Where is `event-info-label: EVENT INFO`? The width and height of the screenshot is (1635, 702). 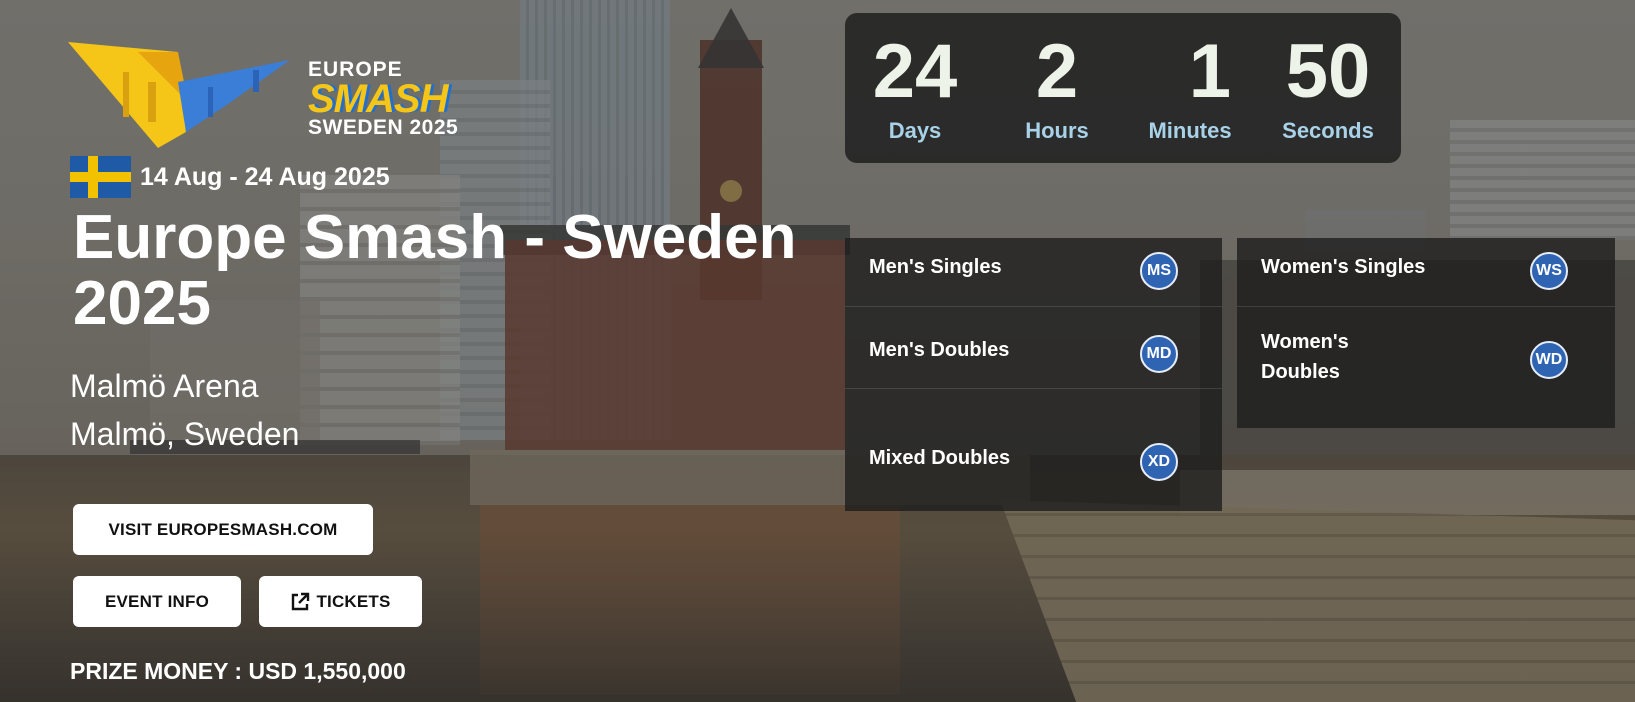 event-info-label: EVENT INFO is located at coordinates (156, 601).